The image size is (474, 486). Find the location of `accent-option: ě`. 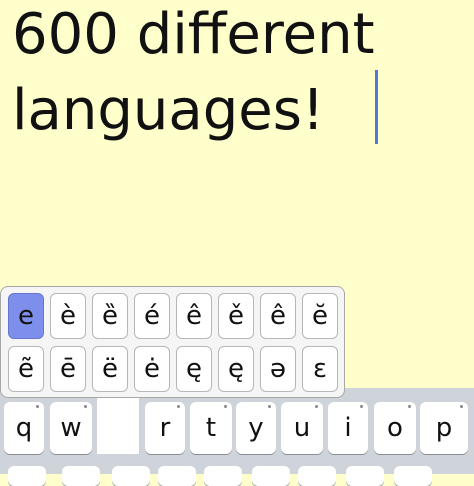

accent-option: ě is located at coordinates (236, 316).